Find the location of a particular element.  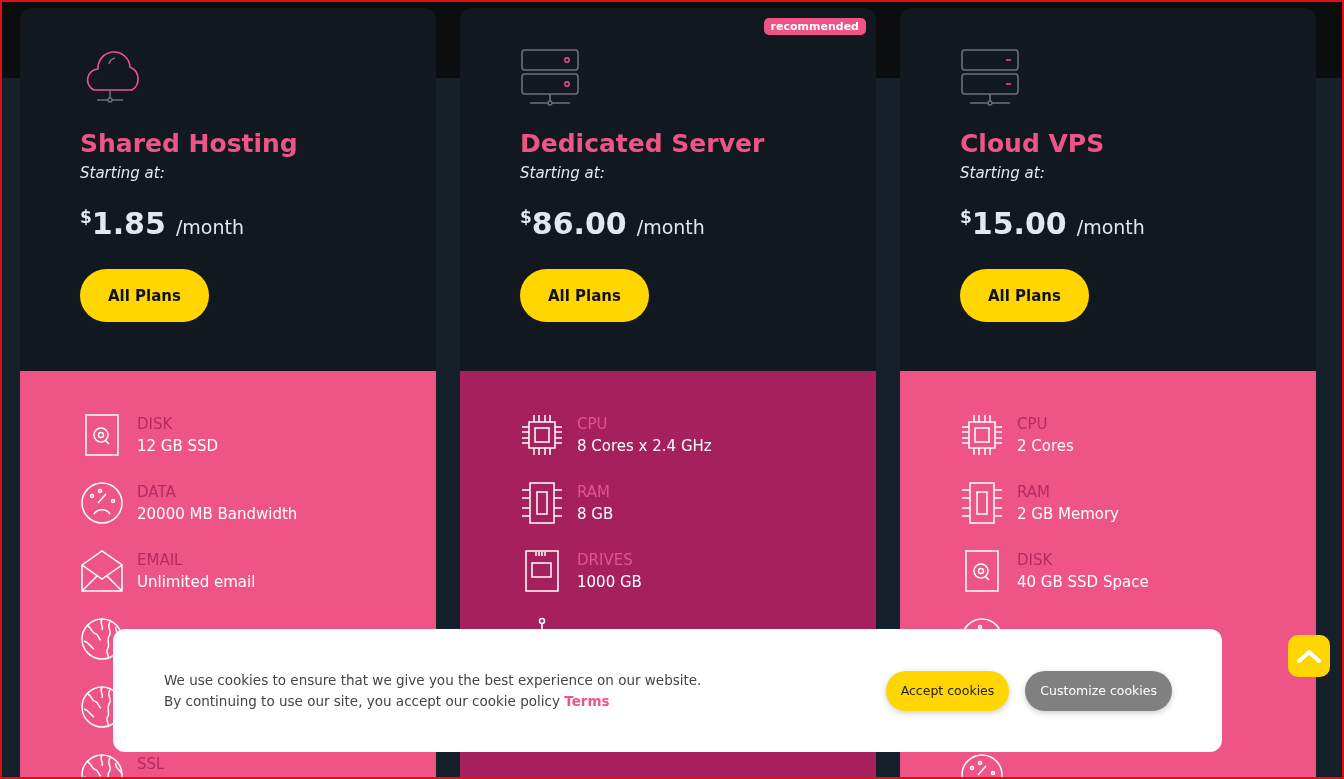

feature-label: EMAIL is located at coordinates (160, 560).